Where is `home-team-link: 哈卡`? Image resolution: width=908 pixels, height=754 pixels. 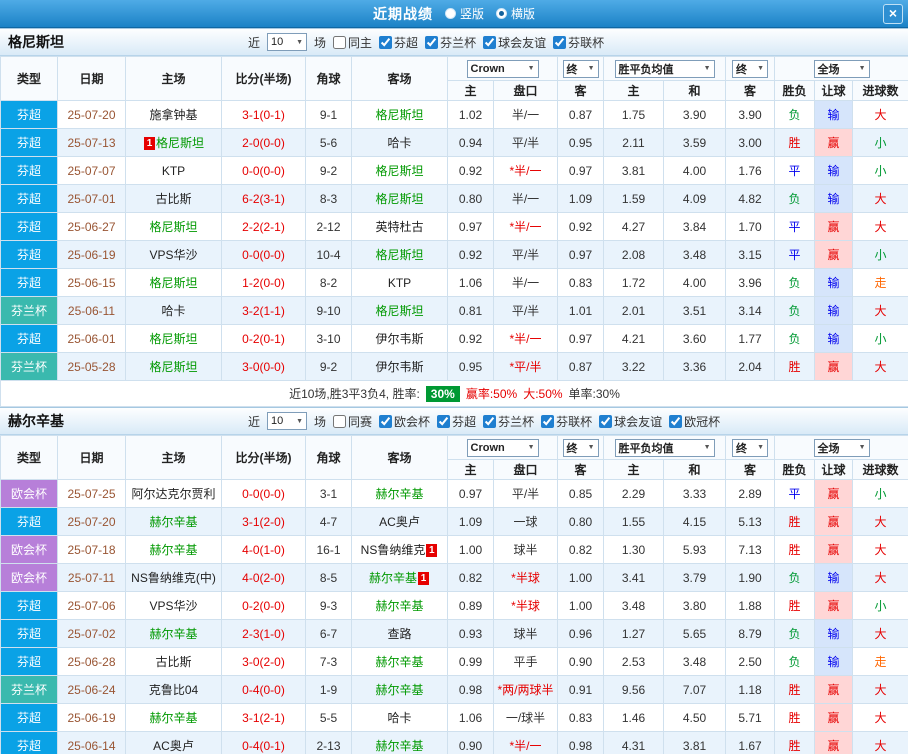
home-team-link: 哈卡 is located at coordinates (173, 311).